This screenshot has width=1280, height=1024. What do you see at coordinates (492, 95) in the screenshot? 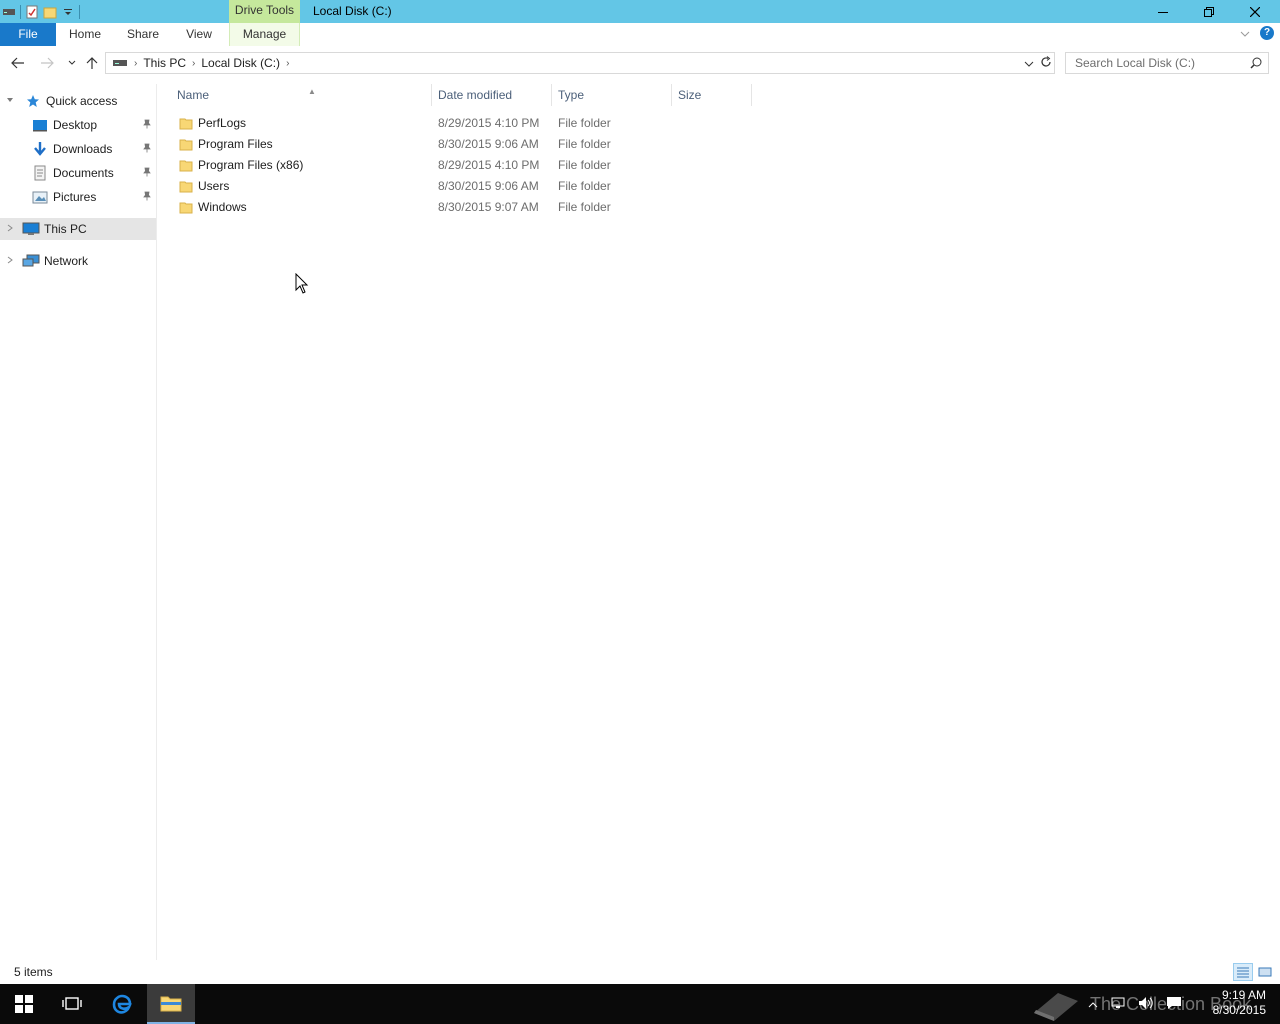
I see `column-header-date: Date modified` at bounding box center [492, 95].